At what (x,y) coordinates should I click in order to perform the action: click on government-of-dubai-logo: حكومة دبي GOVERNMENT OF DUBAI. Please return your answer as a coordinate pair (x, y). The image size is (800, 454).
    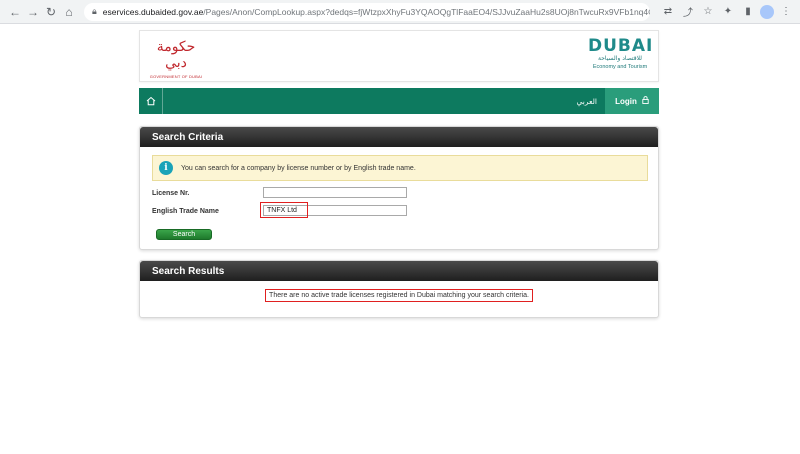
    Looking at the image, I should click on (176, 59).